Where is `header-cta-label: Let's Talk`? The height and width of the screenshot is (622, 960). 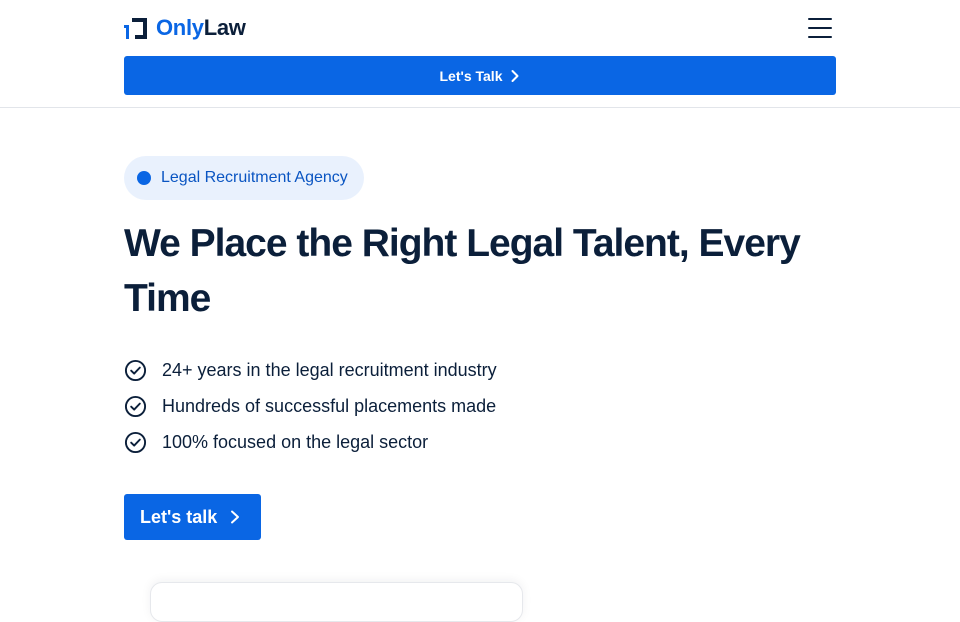 header-cta-label: Let's Talk is located at coordinates (471, 75).